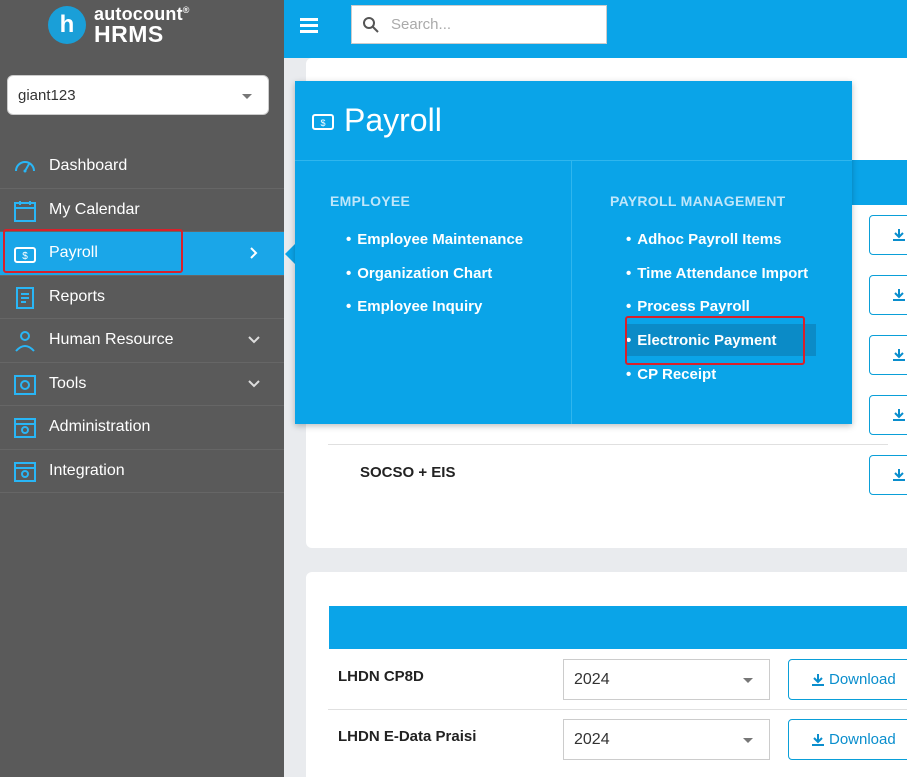 This screenshot has width=907, height=777. Describe the element at coordinates (100, 427) in the screenshot. I see `sidebar-item-label: Administration` at that location.